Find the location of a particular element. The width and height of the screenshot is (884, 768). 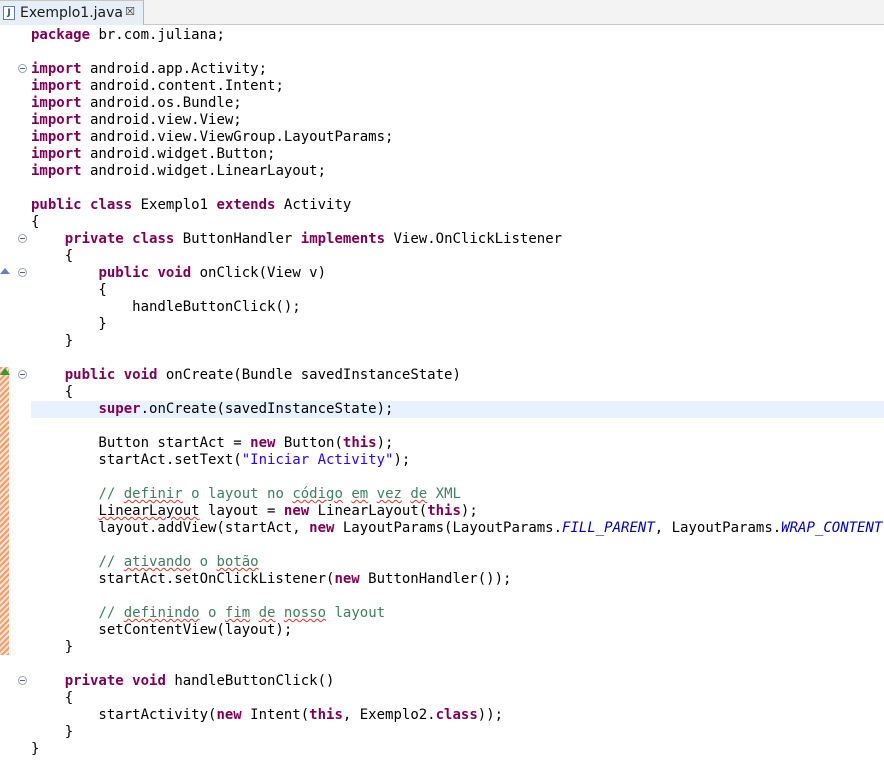

code-line: import android.app.Activity; is located at coordinates (457, 69).